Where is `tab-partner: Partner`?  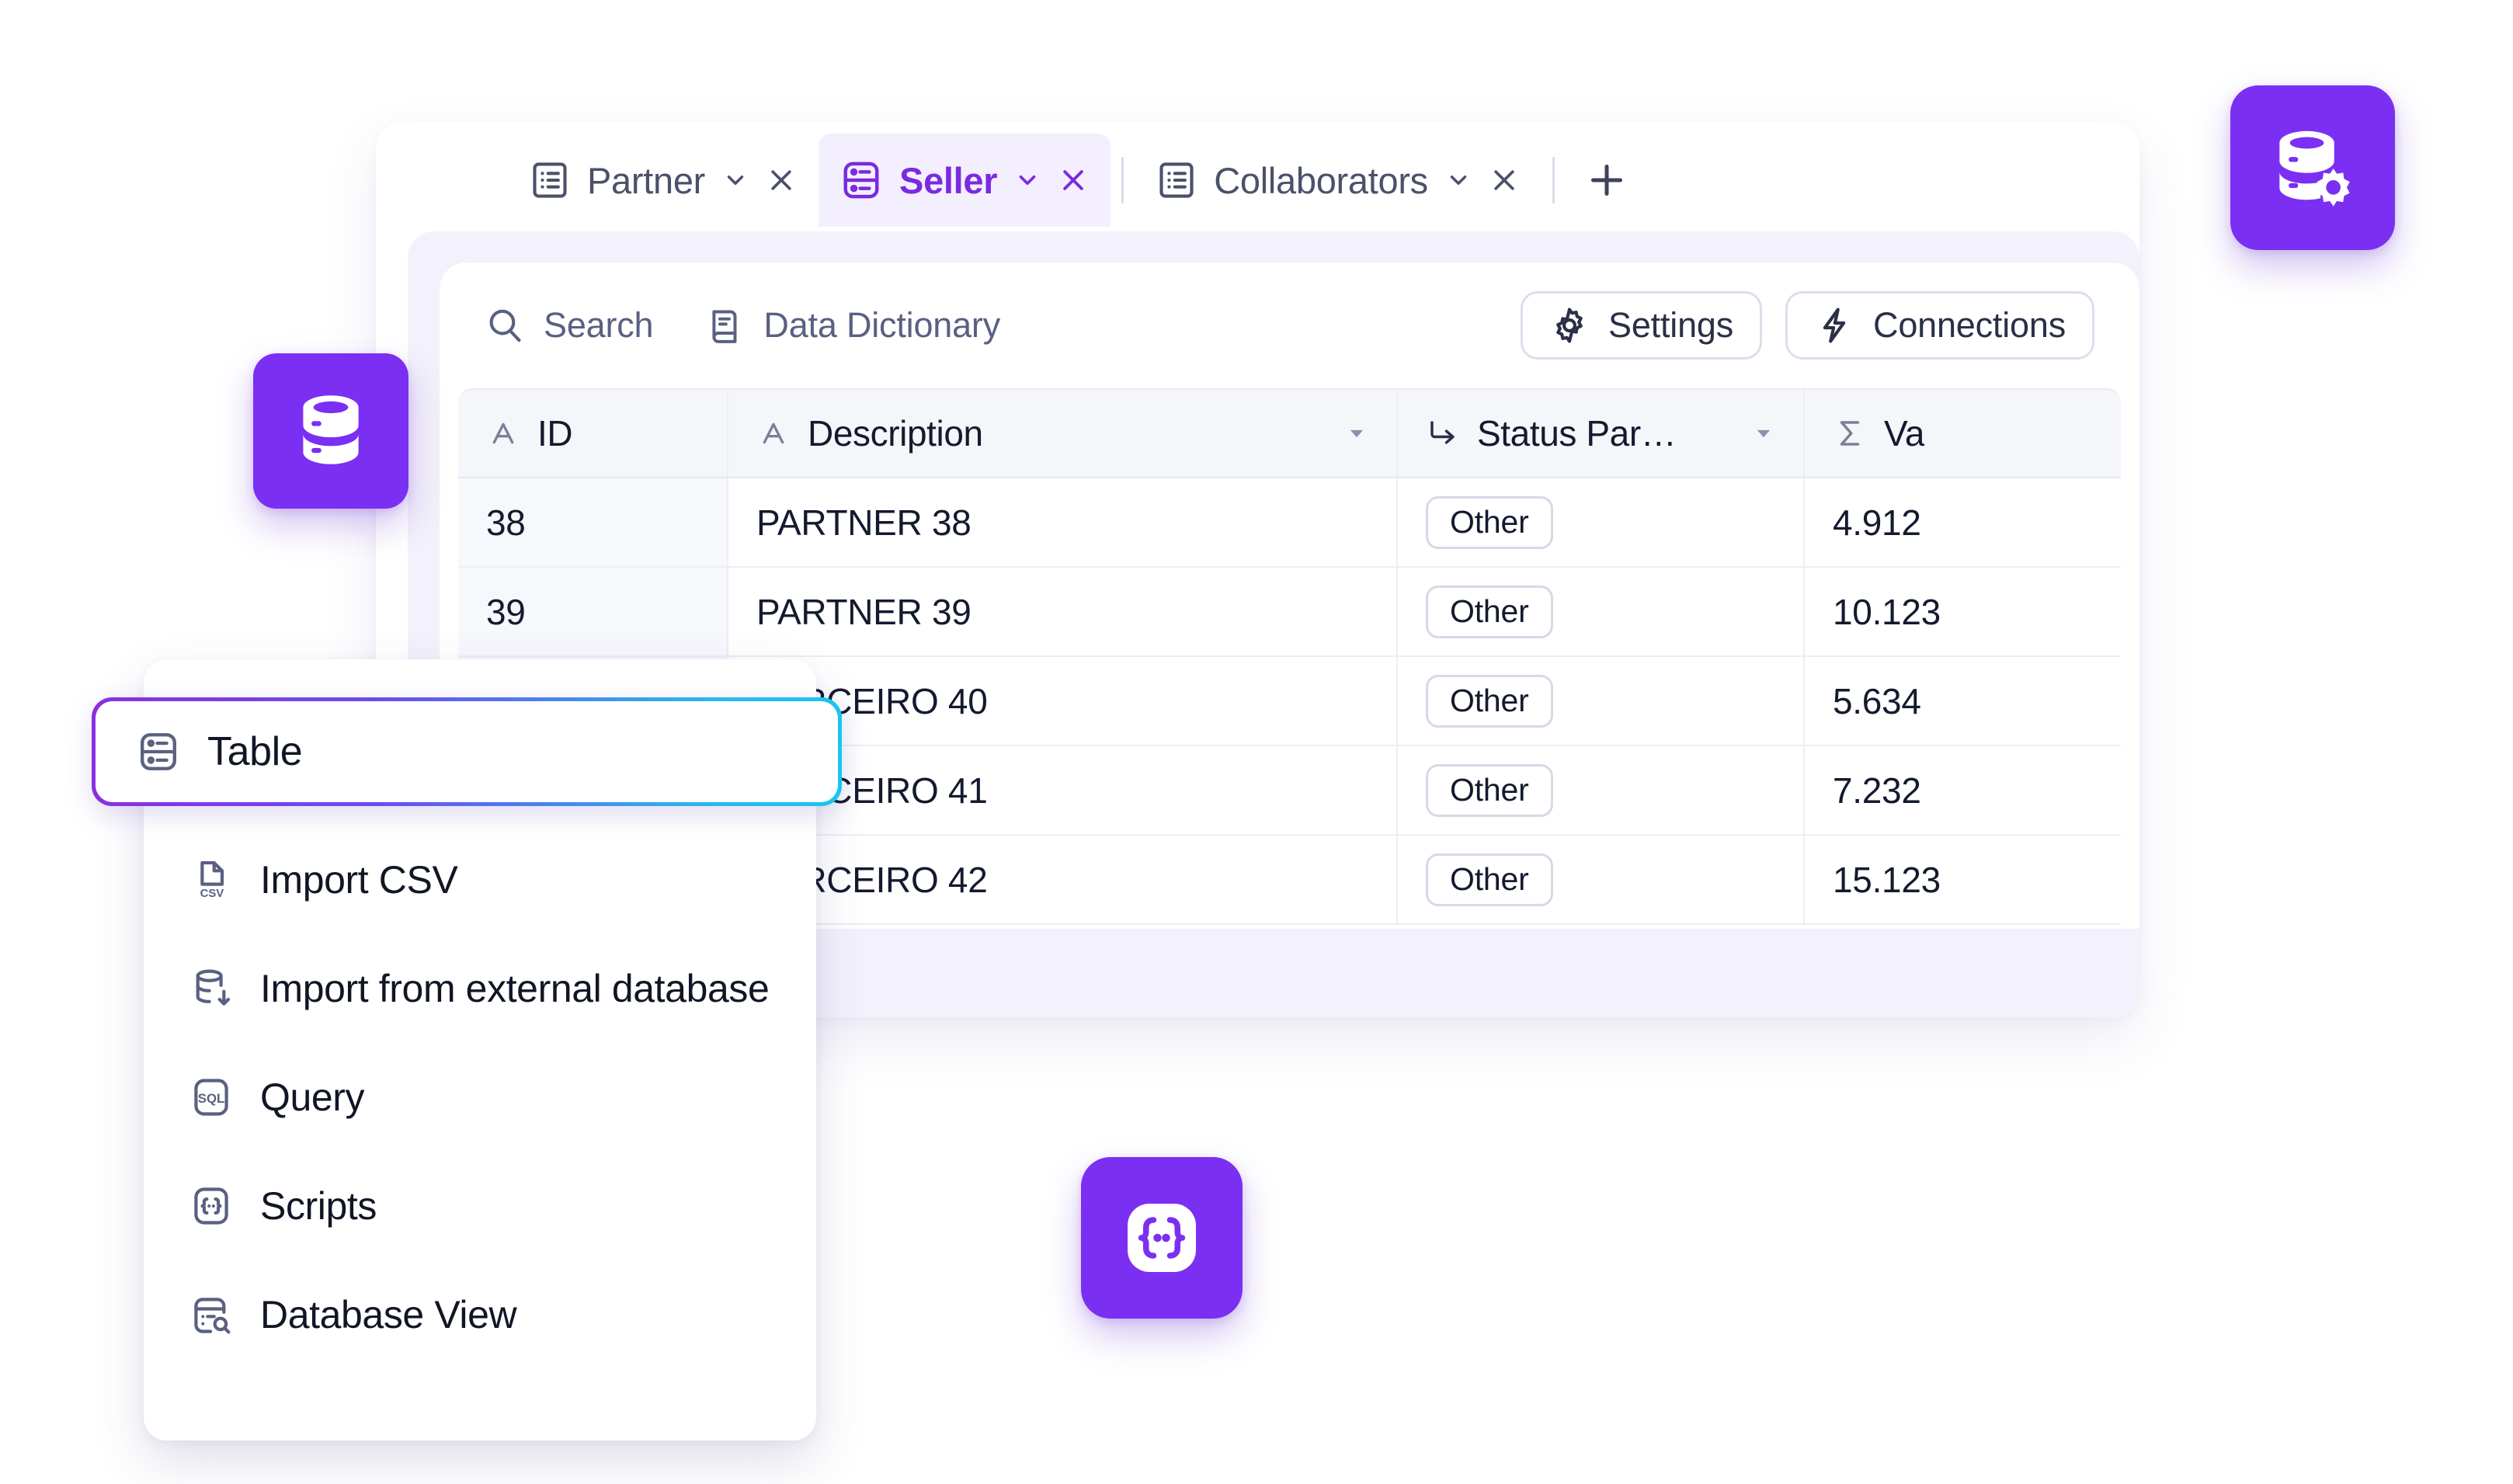 tab-partner: Partner is located at coordinates (663, 180).